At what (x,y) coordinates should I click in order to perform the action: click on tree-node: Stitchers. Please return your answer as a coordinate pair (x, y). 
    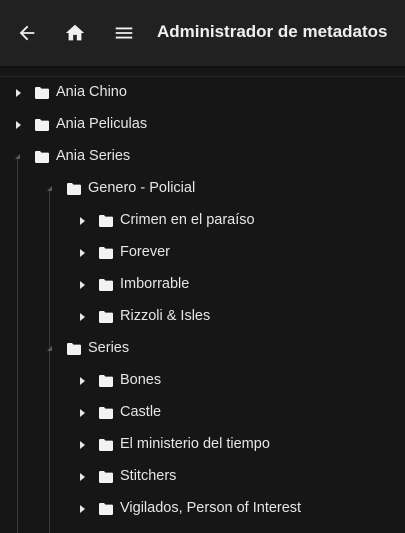
    Looking at the image, I should click on (202, 477).